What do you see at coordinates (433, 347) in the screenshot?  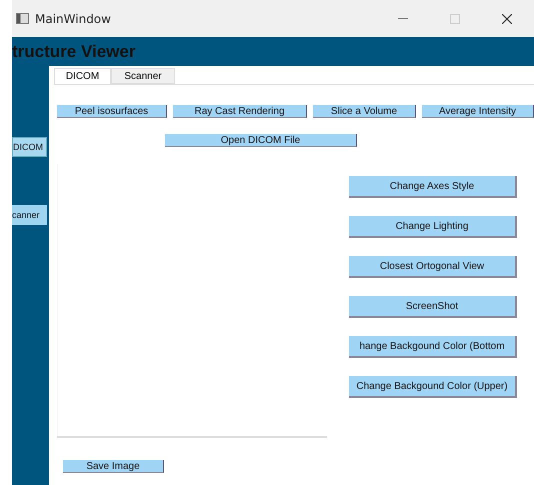 I see `action-button: hange Backgound Color (Bottom` at bounding box center [433, 347].